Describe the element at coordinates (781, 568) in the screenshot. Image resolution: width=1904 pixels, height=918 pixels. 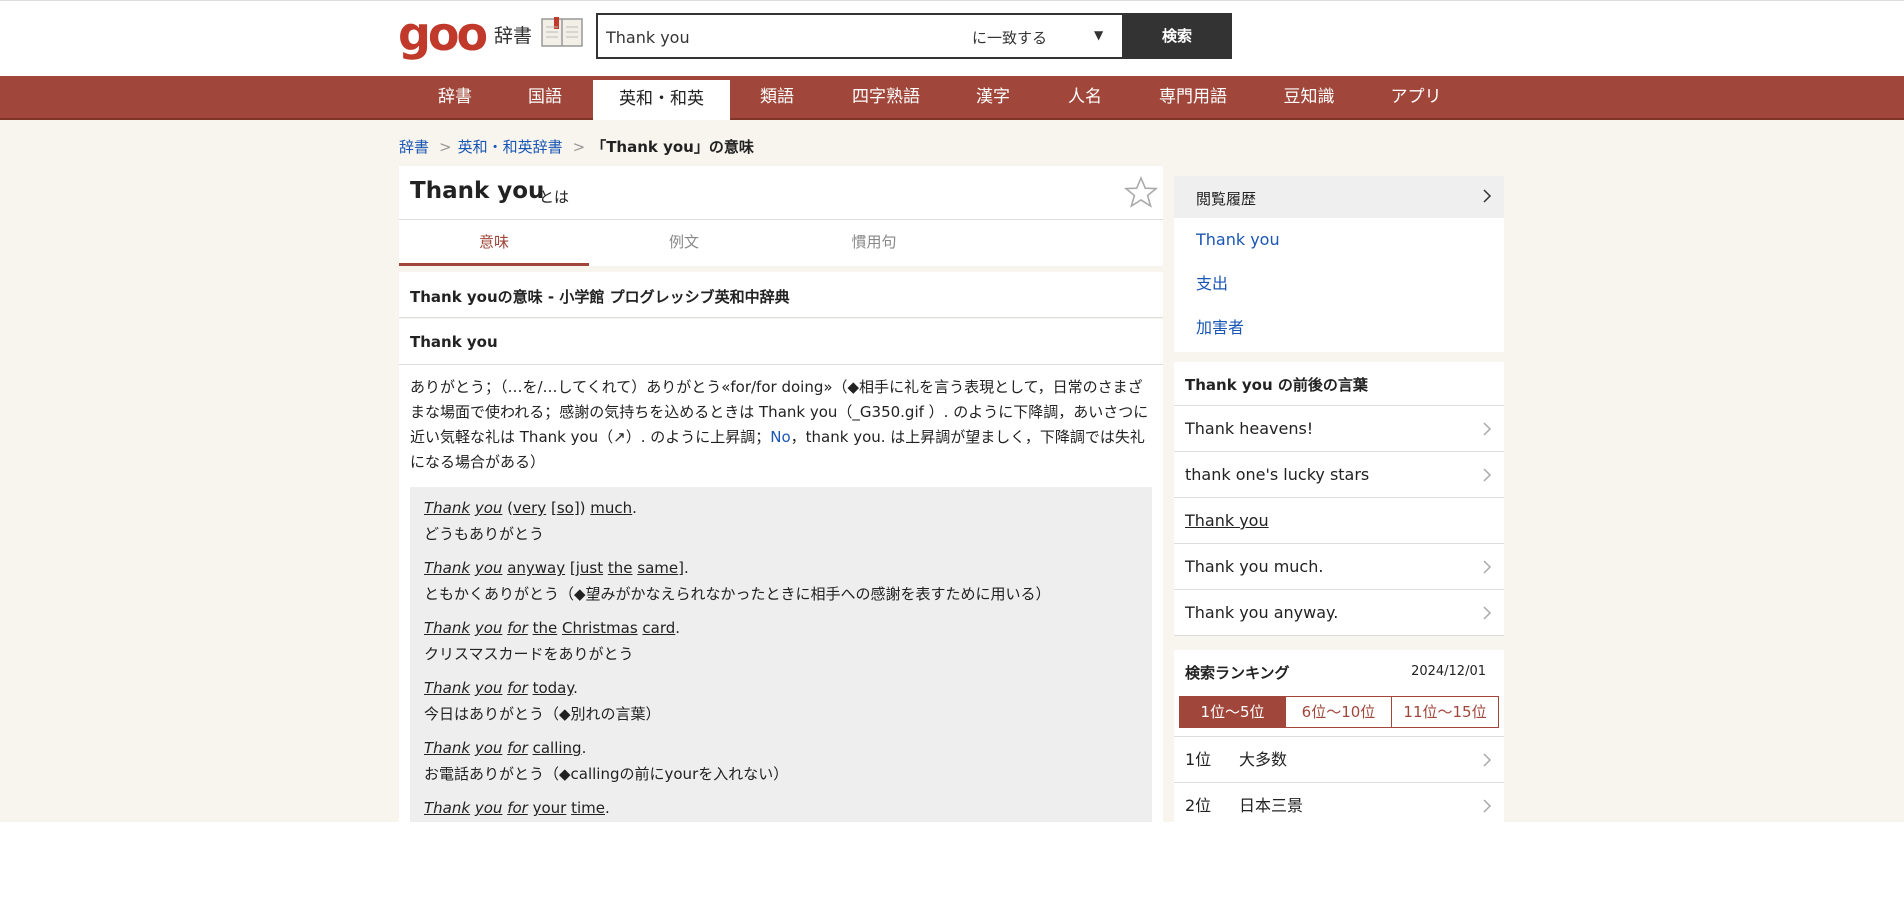
I see `example-english: Thank you anyway [just the same].` at that location.